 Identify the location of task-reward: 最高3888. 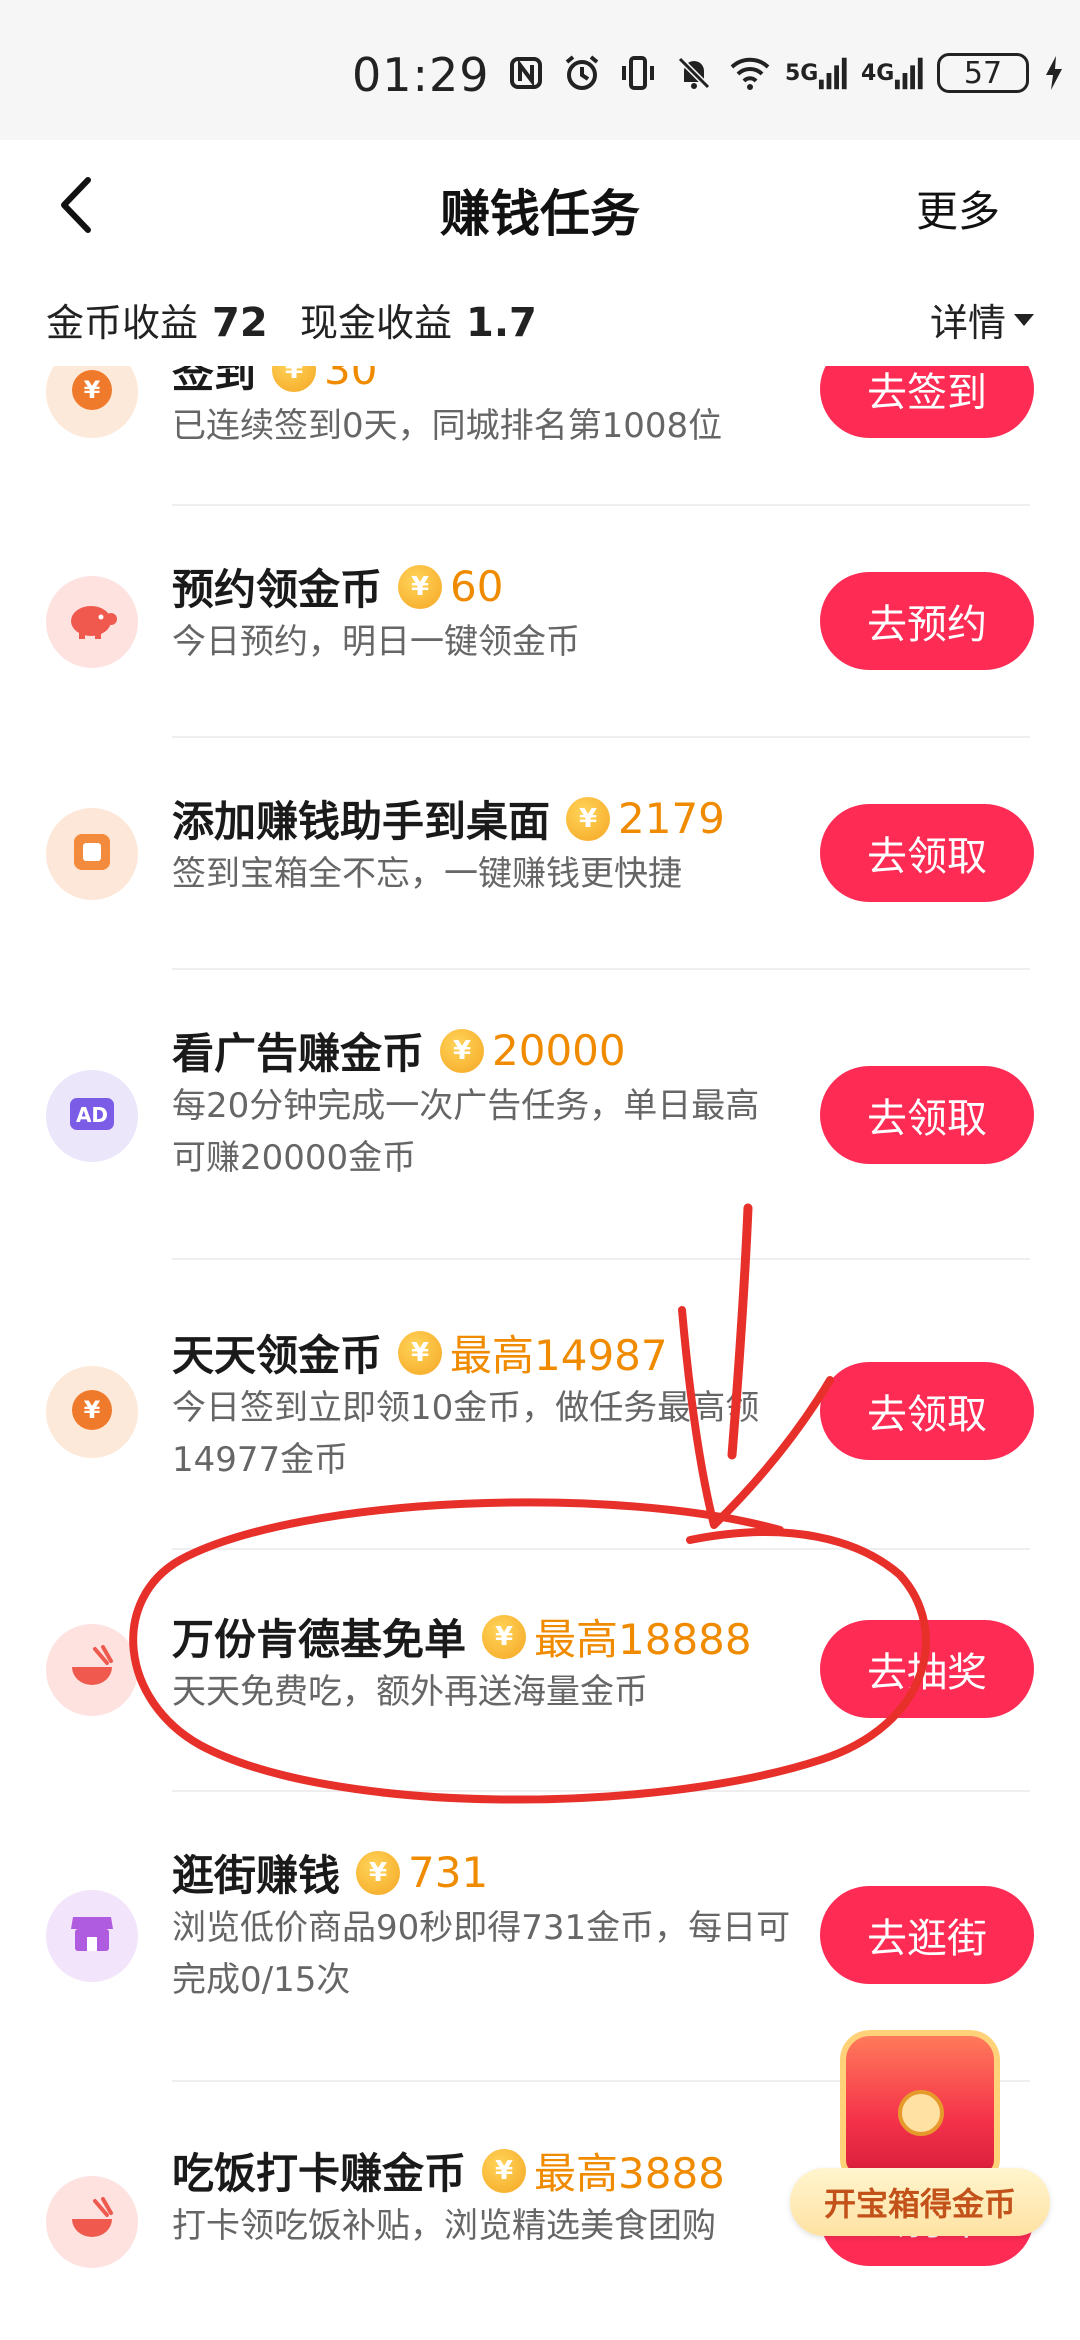
(629, 2173).